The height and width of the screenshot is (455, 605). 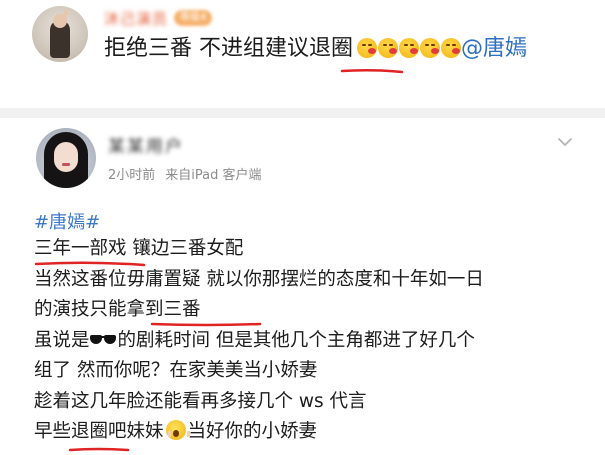 What do you see at coordinates (67, 221) in the screenshot?
I see `hashtag-link: #唐嫣#` at bounding box center [67, 221].